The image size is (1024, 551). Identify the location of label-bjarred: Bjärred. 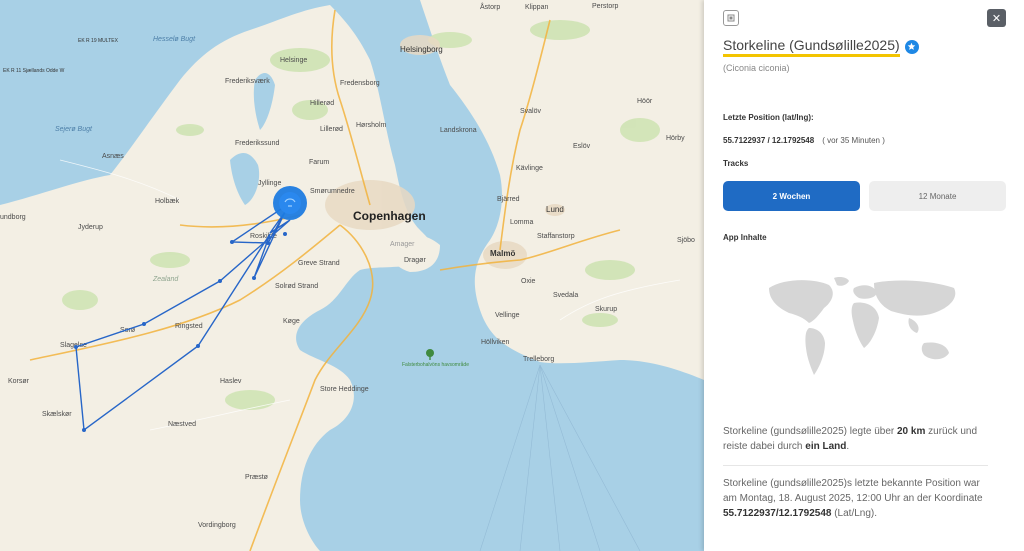
(508, 199).